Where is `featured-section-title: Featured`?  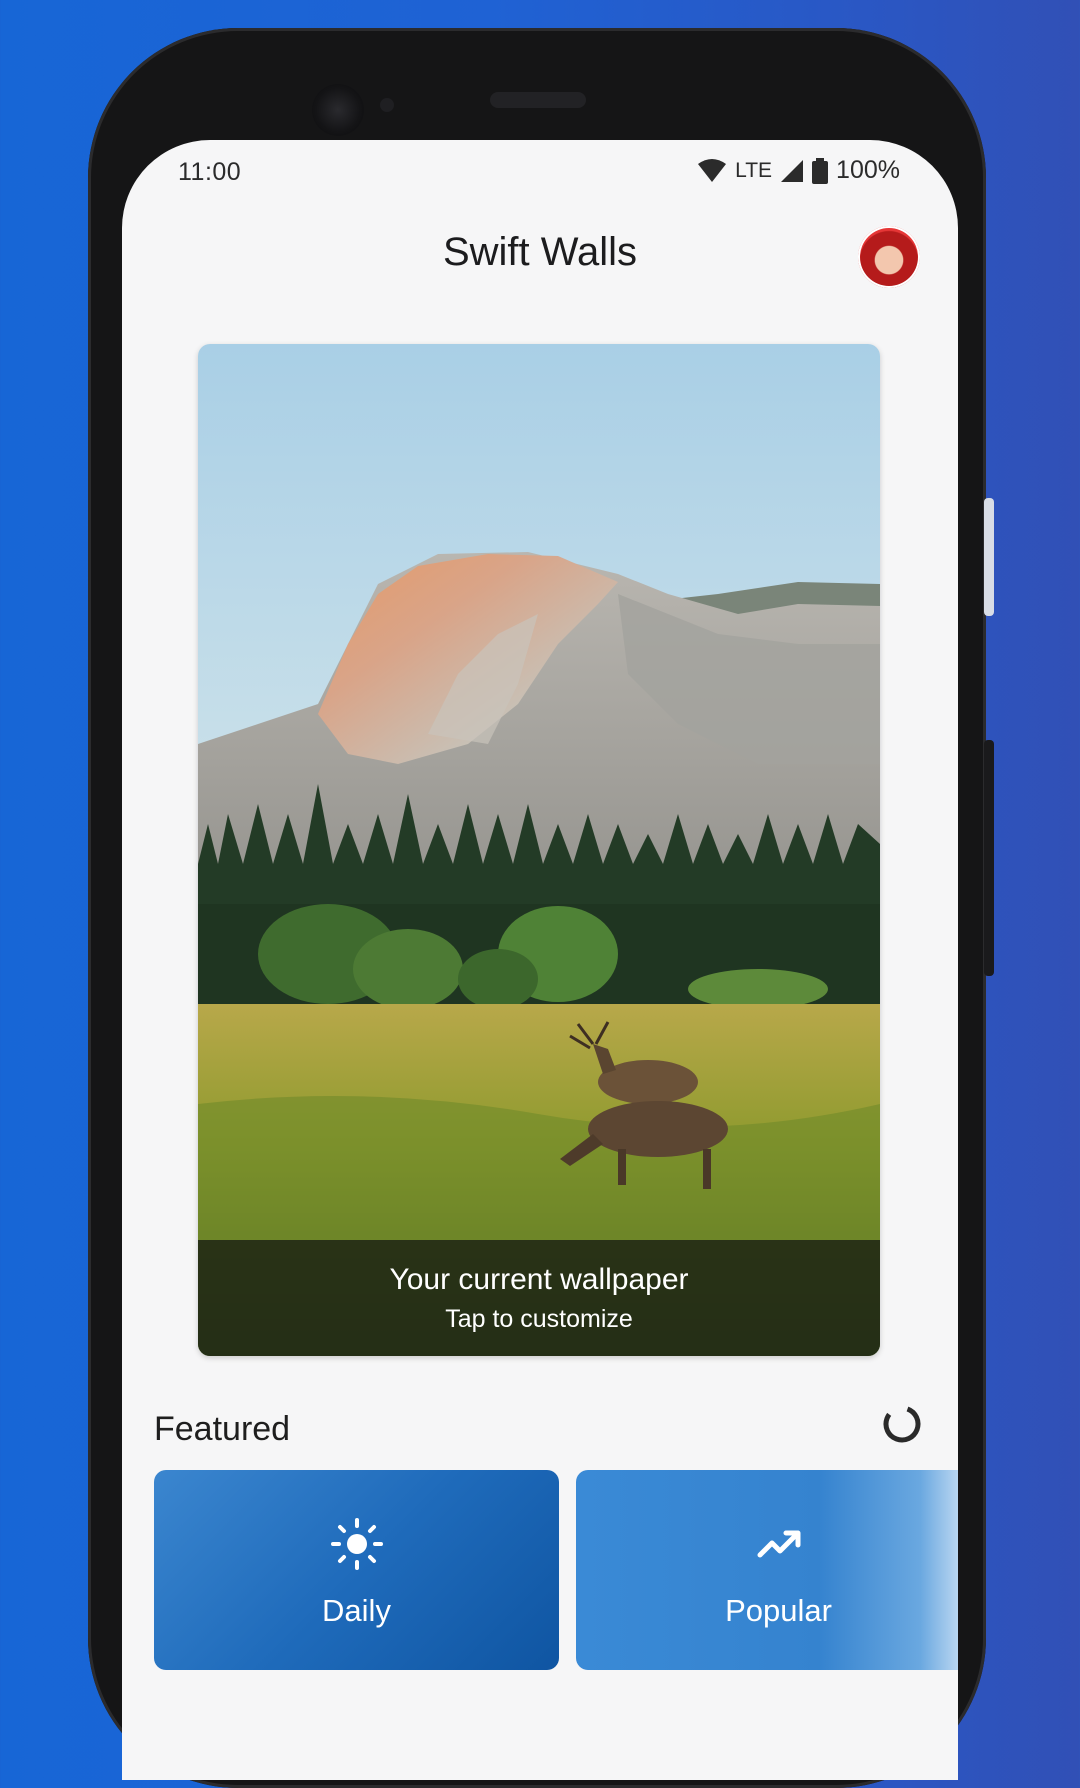
featured-section-title: Featured is located at coordinates (222, 1429).